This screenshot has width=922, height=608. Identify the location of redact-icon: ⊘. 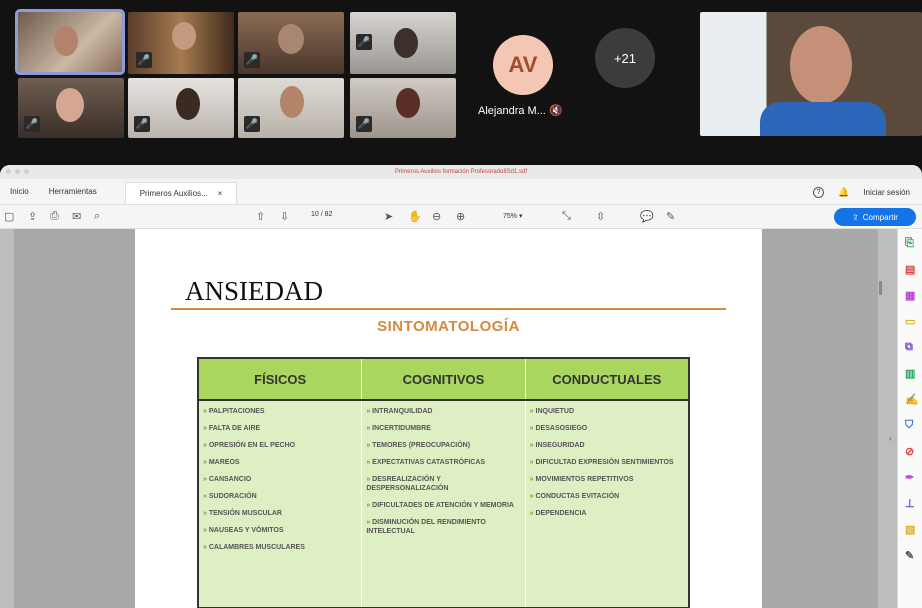
(909, 451).